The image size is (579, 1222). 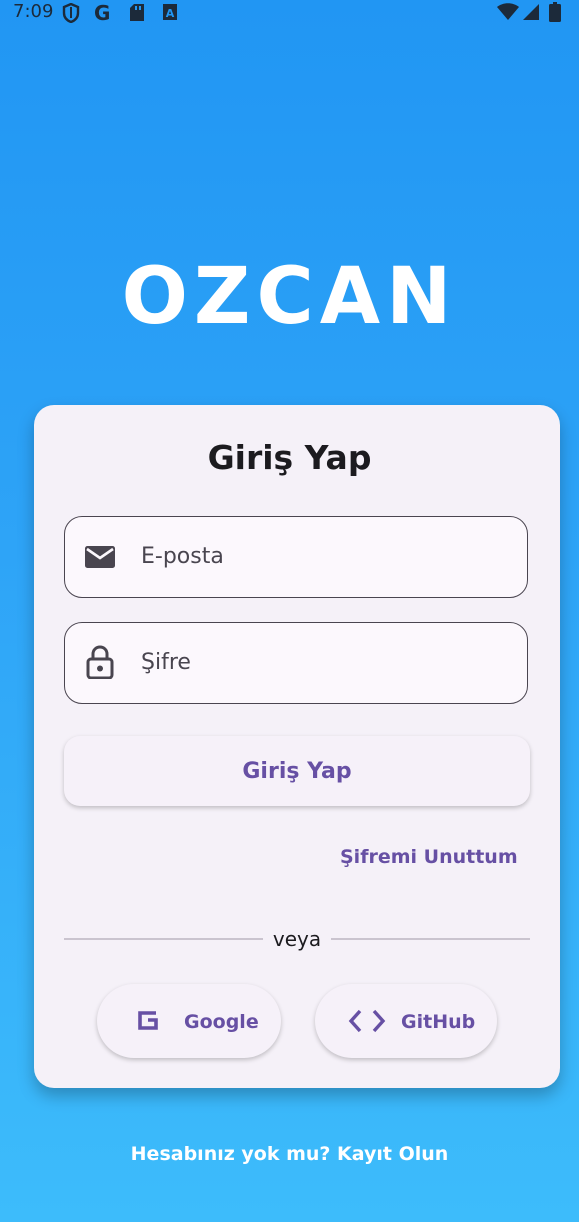 I want to click on email-input, so click(x=326, y=556).